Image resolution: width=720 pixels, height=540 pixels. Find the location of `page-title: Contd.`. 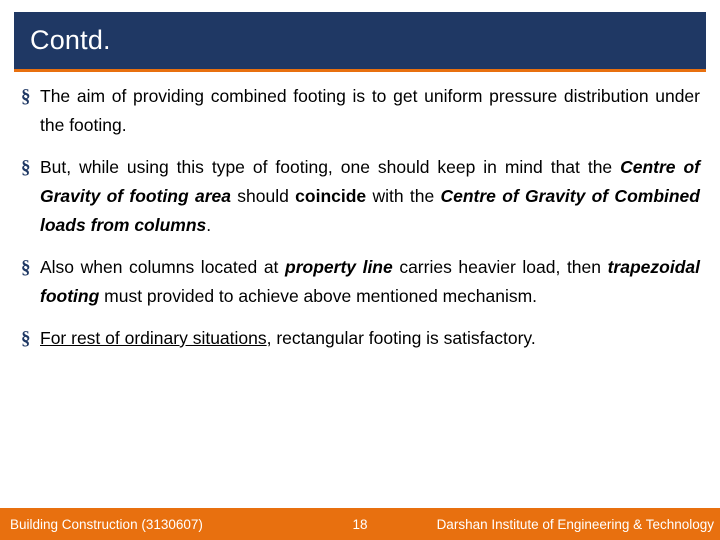

page-title: Contd. is located at coordinates (70, 40).